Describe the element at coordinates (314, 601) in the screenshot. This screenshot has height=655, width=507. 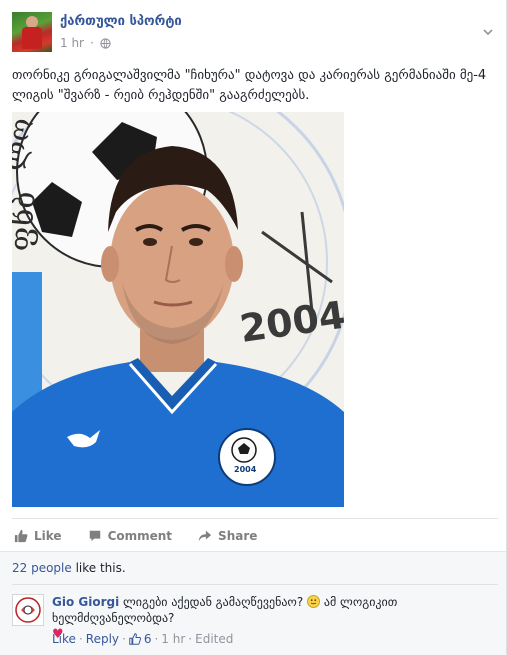
I see `smile-emoji-icon` at that location.